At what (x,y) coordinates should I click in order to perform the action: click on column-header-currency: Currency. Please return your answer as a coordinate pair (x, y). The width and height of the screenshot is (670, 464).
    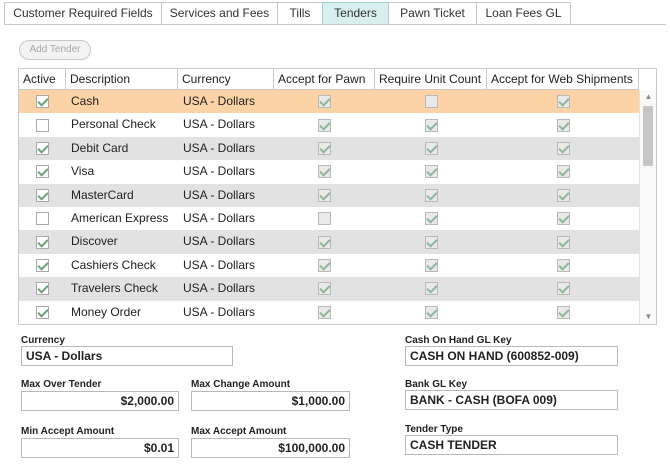
    Looking at the image, I should click on (226, 79).